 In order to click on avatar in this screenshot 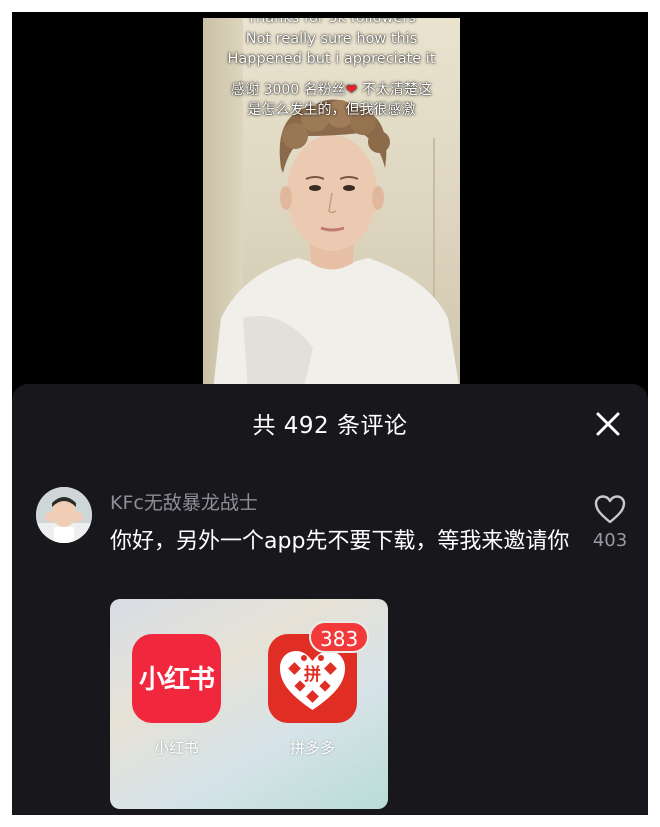, I will do `click(64, 515)`.